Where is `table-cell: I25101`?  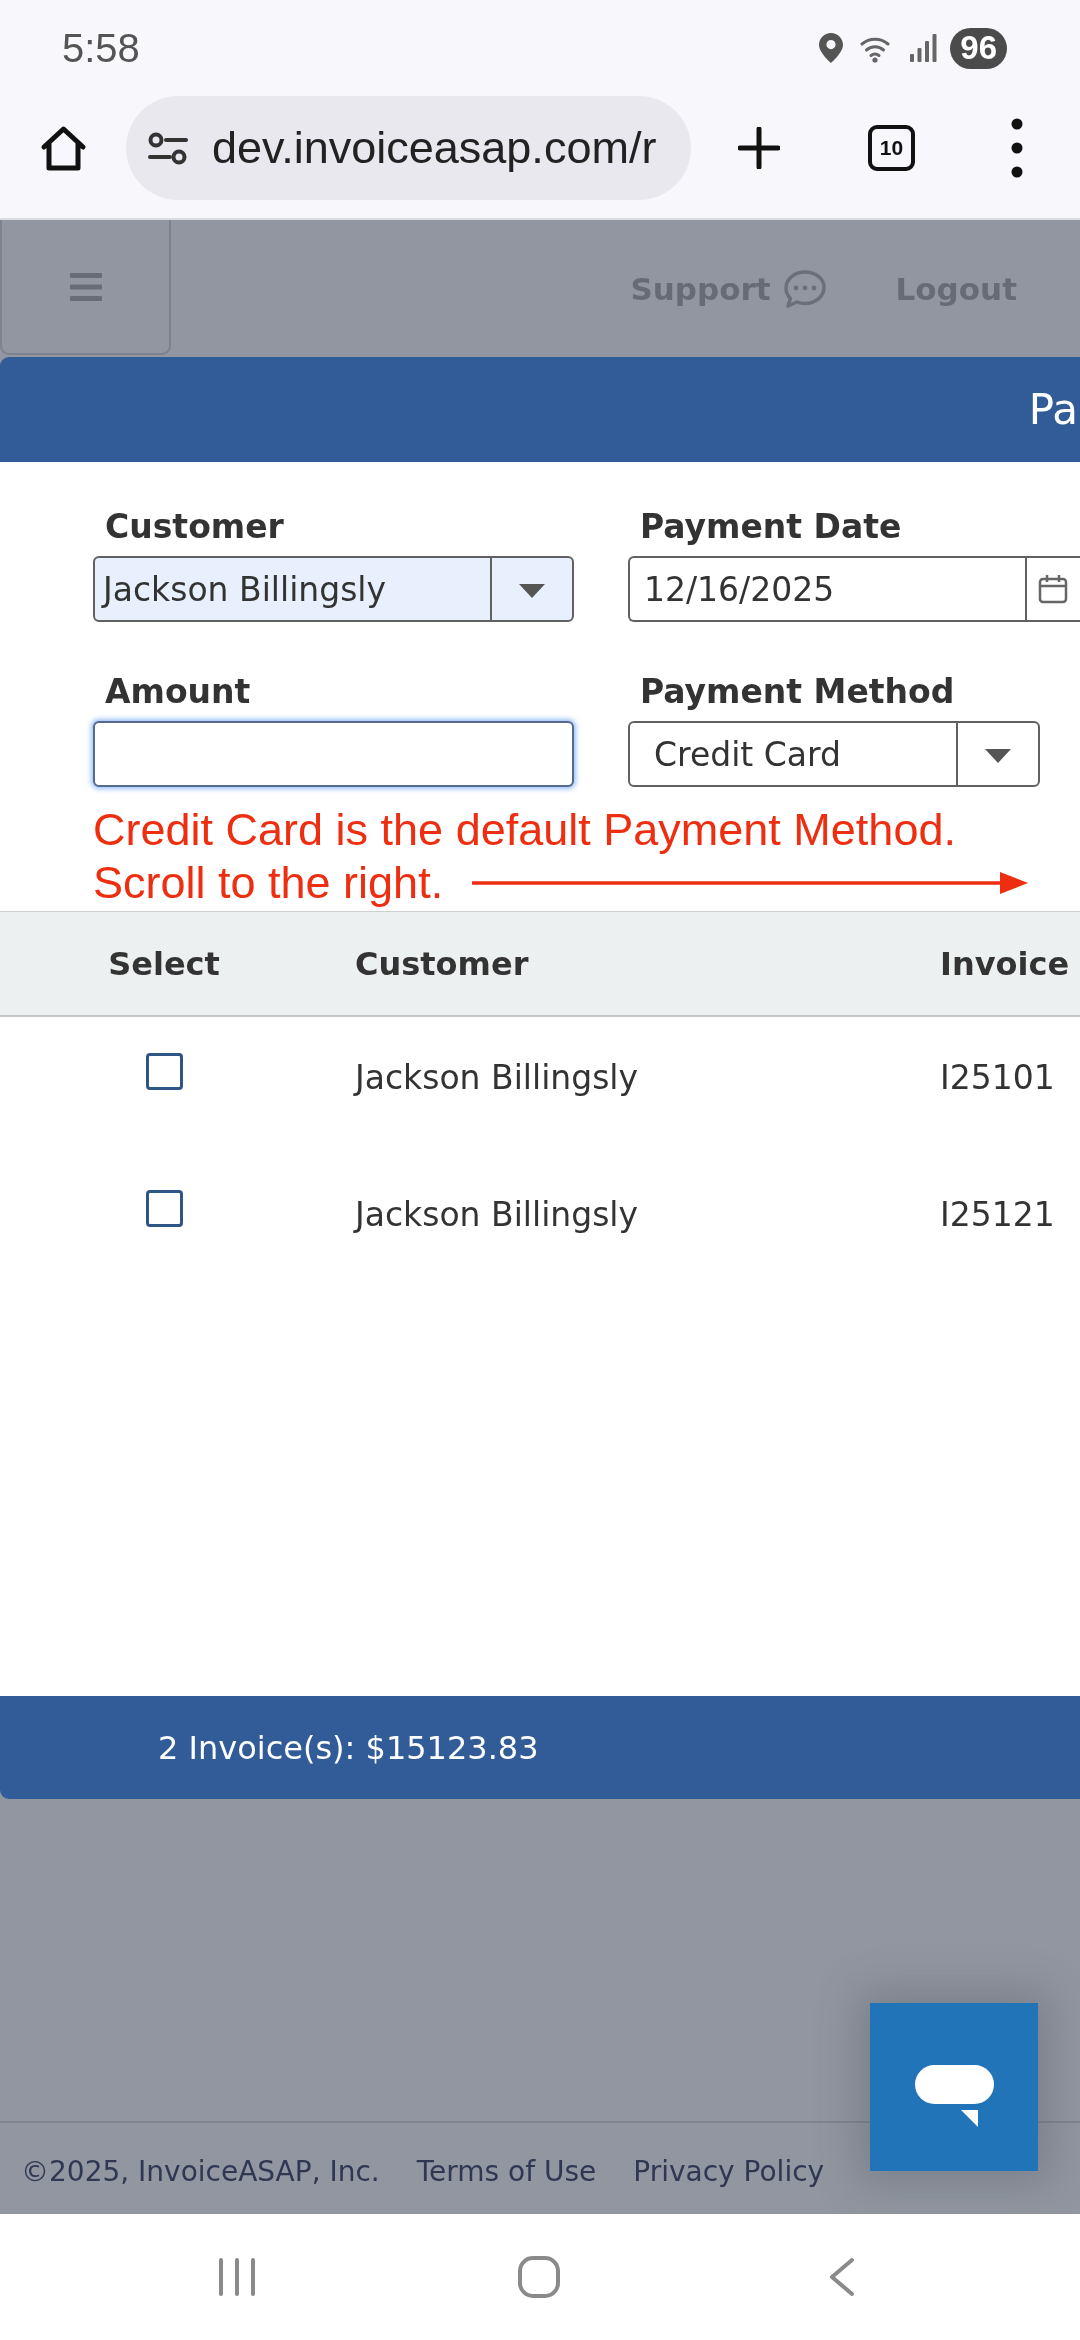 table-cell: I25101 is located at coordinates (997, 1078).